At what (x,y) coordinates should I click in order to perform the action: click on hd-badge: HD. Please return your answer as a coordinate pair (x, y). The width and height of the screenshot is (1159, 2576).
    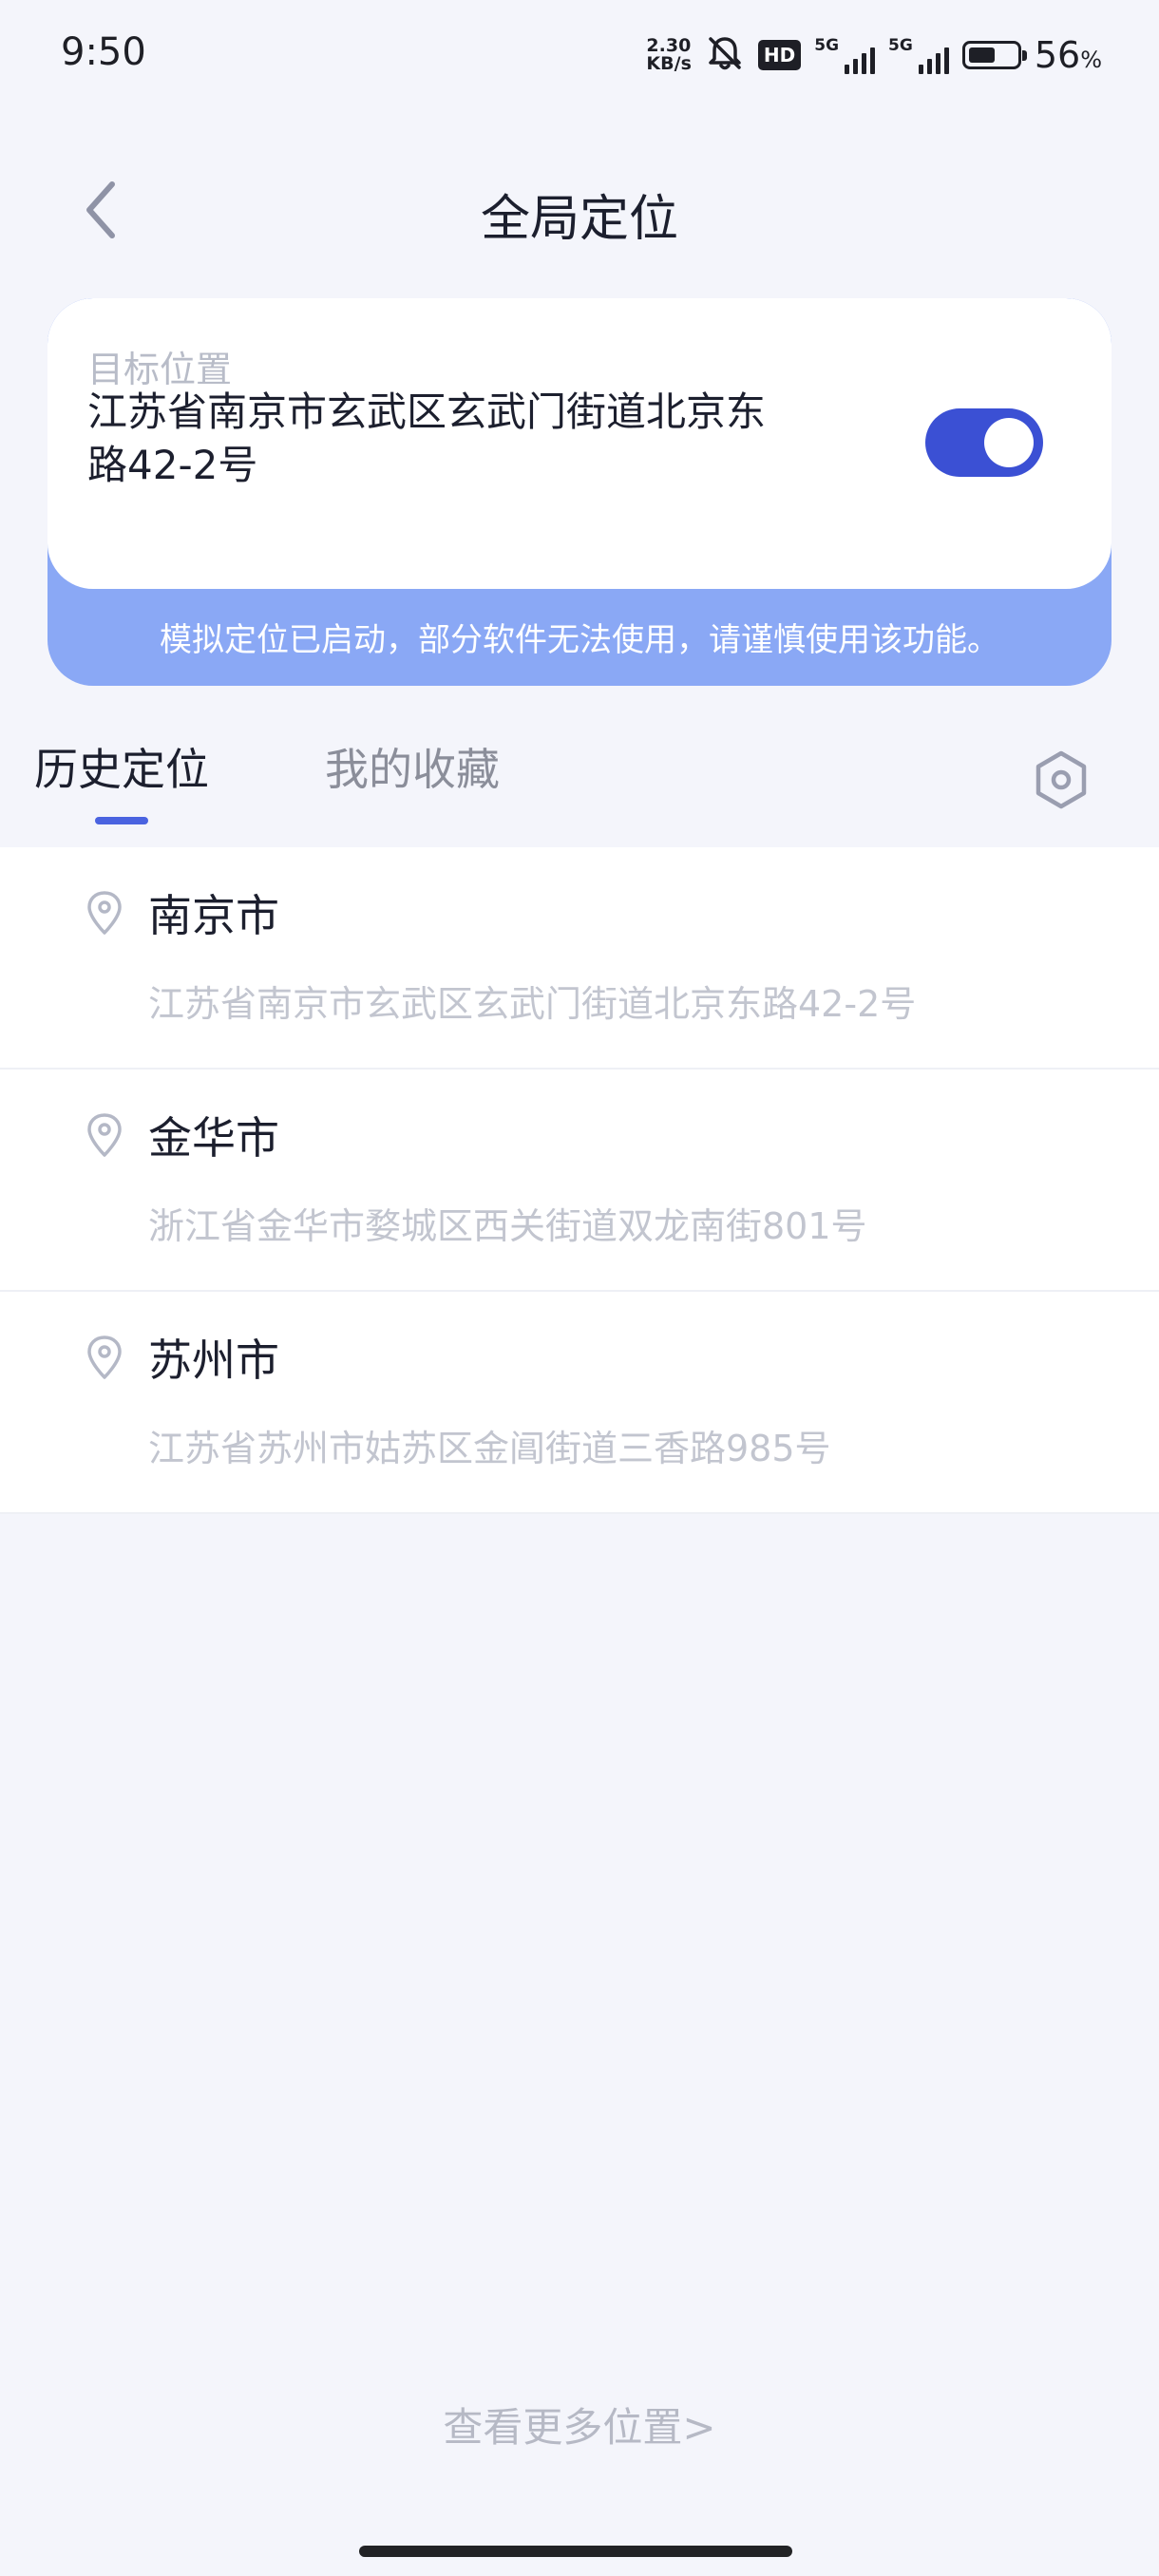
    Looking at the image, I should click on (779, 55).